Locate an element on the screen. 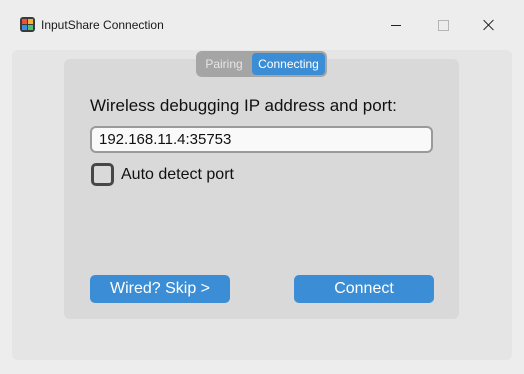 The width and height of the screenshot is (524, 374). inputshare-app-icon is located at coordinates (27, 24).